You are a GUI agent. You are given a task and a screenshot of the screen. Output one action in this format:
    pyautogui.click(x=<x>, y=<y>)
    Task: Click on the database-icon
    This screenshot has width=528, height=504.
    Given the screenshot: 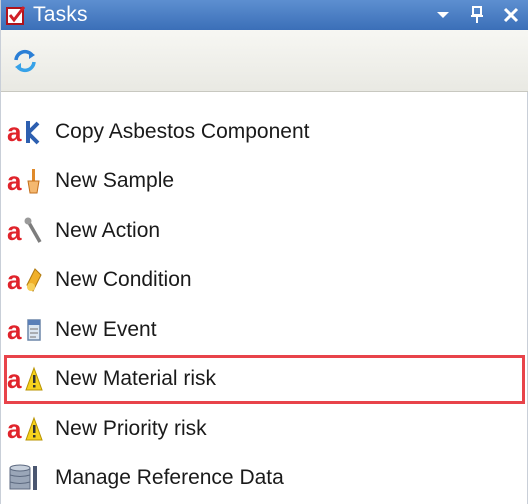 What is the action you would take?
    pyautogui.click(x=28, y=478)
    